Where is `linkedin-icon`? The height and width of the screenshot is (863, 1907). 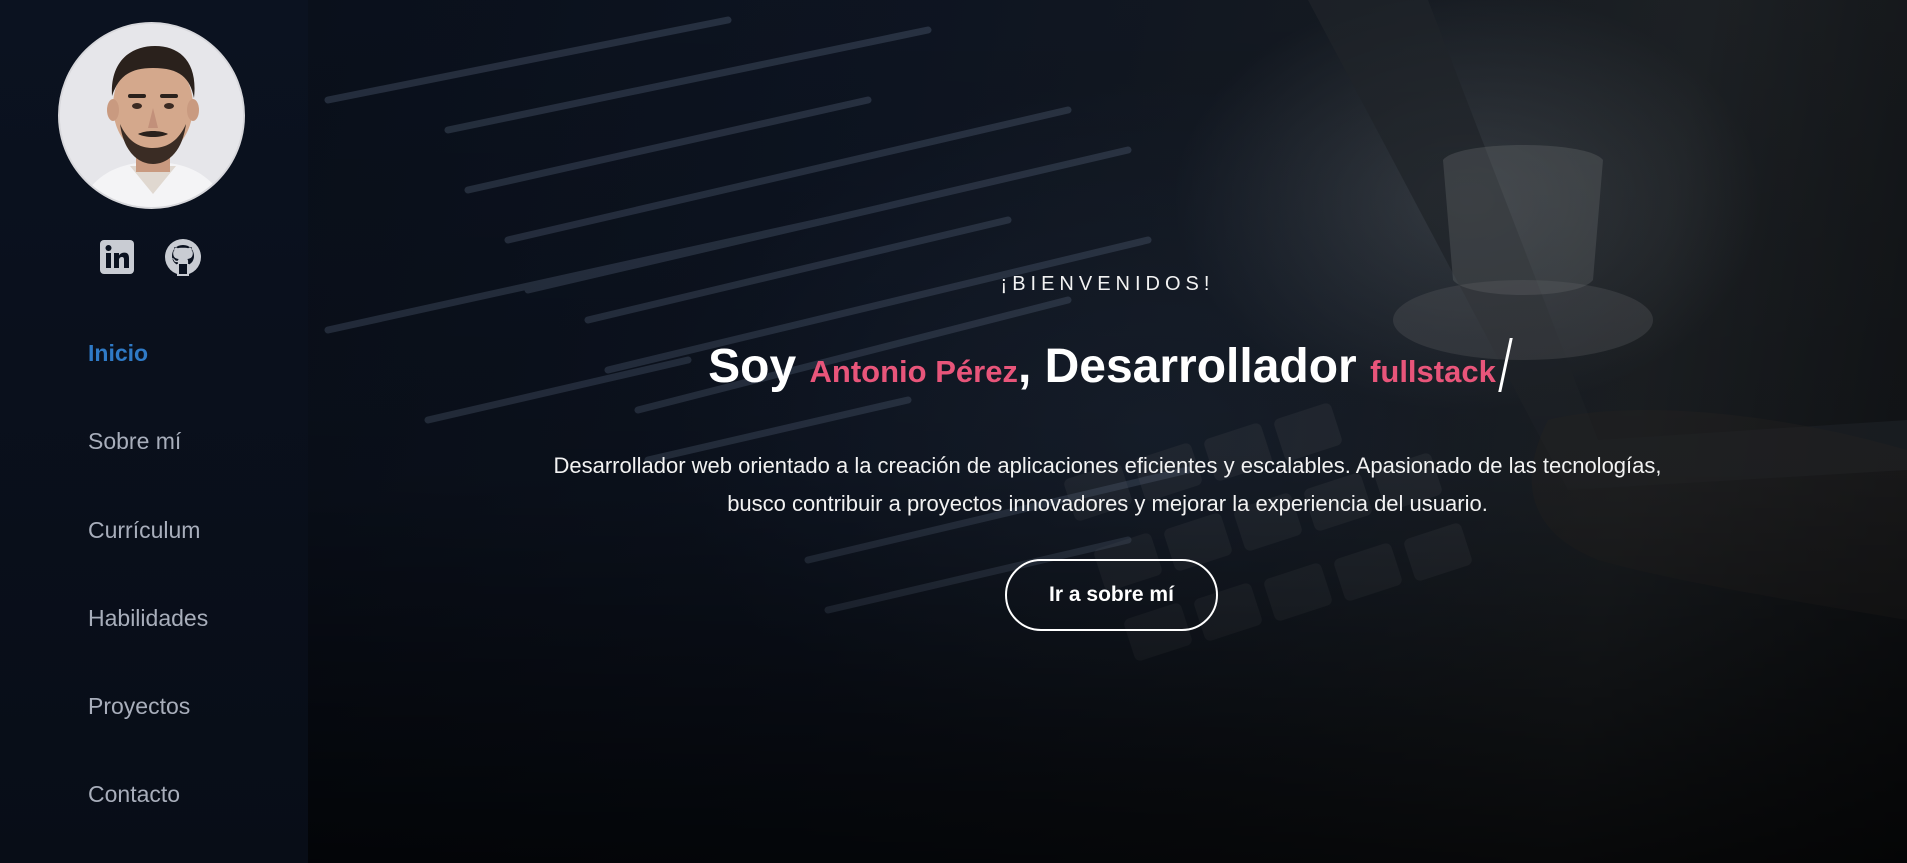
linkedin-icon is located at coordinates (117, 257).